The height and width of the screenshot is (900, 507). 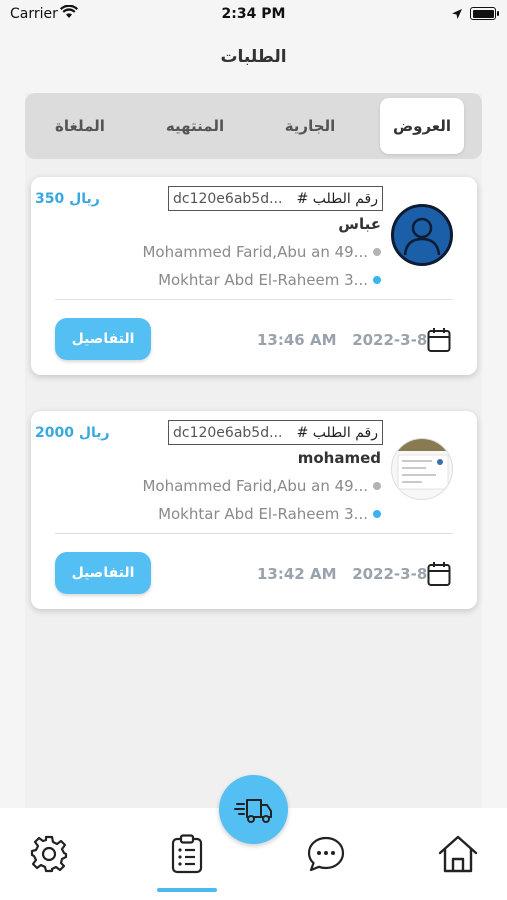 I want to click on order-price: 2000 ريال, so click(x=72, y=433).